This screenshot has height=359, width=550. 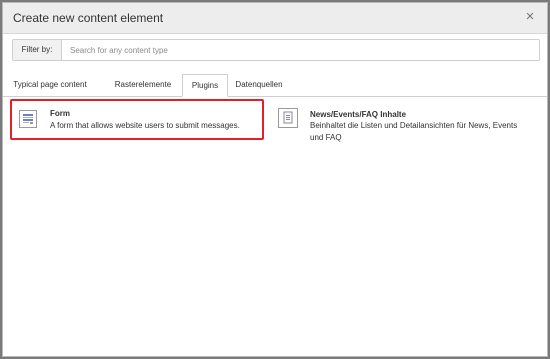 What do you see at coordinates (37, 50) in the screenshot?
I see `filter-label: Filter by:` at bounding box center [37, 50].